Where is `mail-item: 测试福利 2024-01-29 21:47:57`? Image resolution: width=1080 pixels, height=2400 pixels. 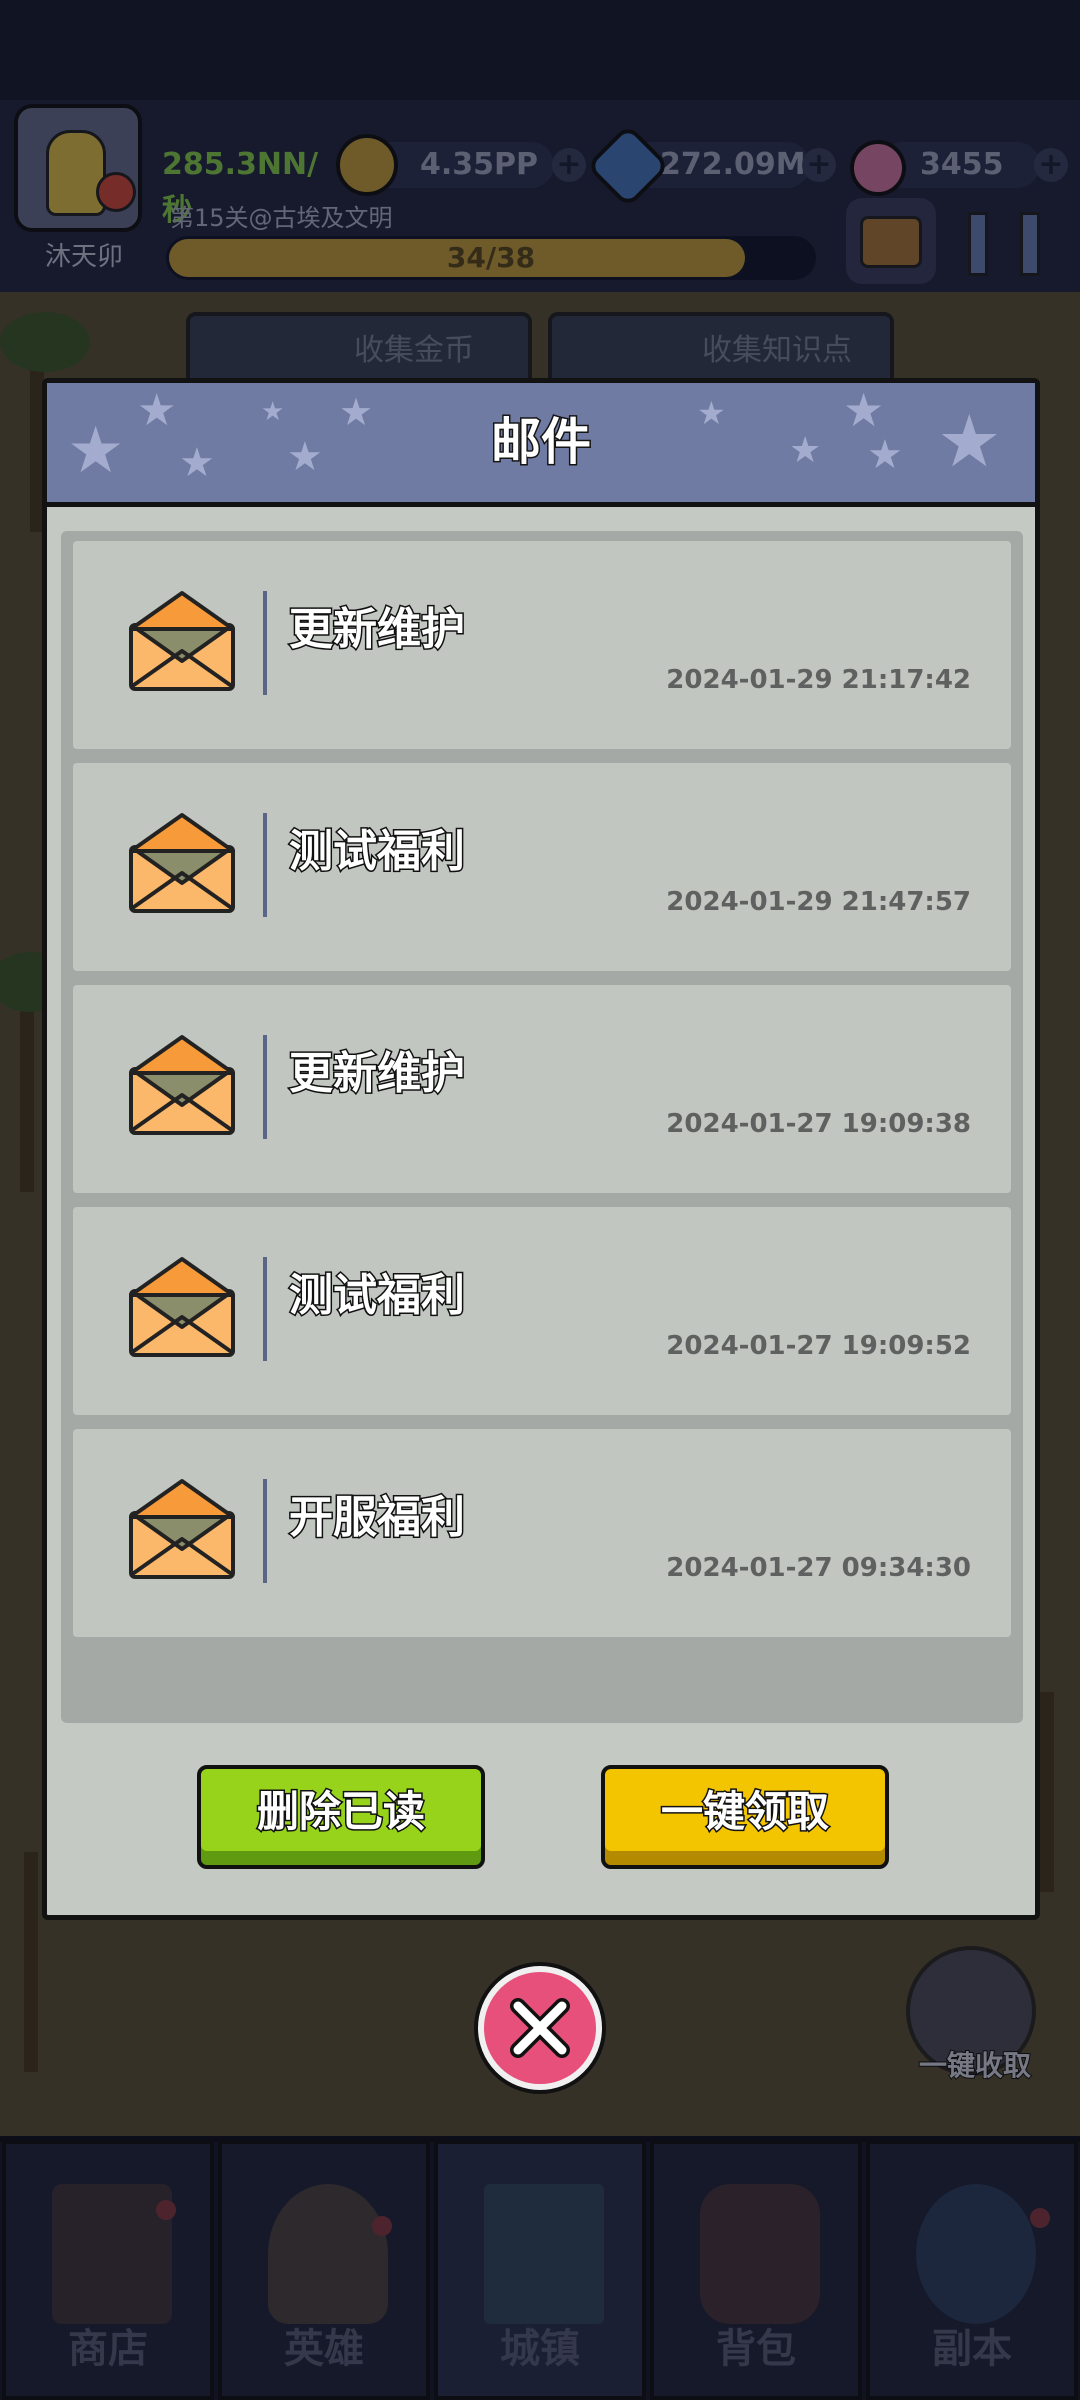
mail-item: 测试福利 2024-01-29 21:47:57 is located at coordinates (542, 867).